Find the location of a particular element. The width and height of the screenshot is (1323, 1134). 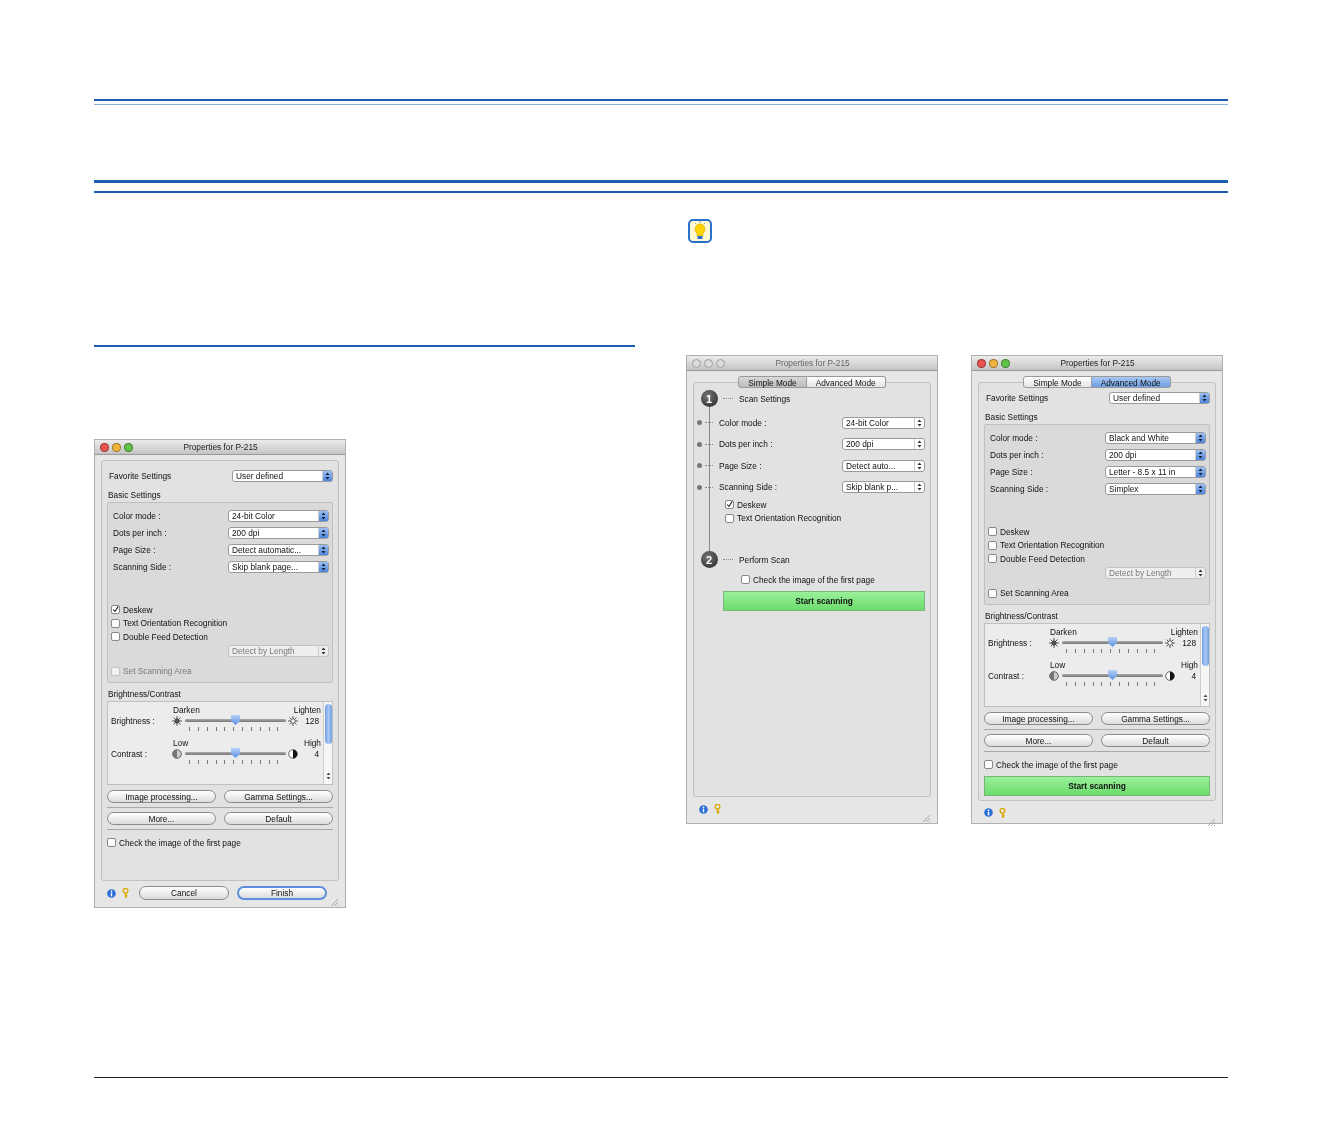

slider-label: Contrast : is located at coordinates (129, 753).